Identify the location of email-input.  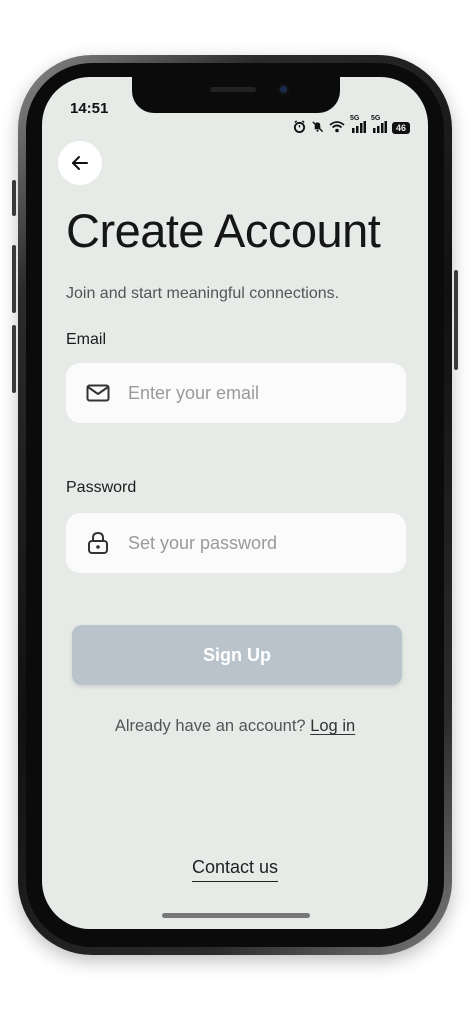
(248, 393).